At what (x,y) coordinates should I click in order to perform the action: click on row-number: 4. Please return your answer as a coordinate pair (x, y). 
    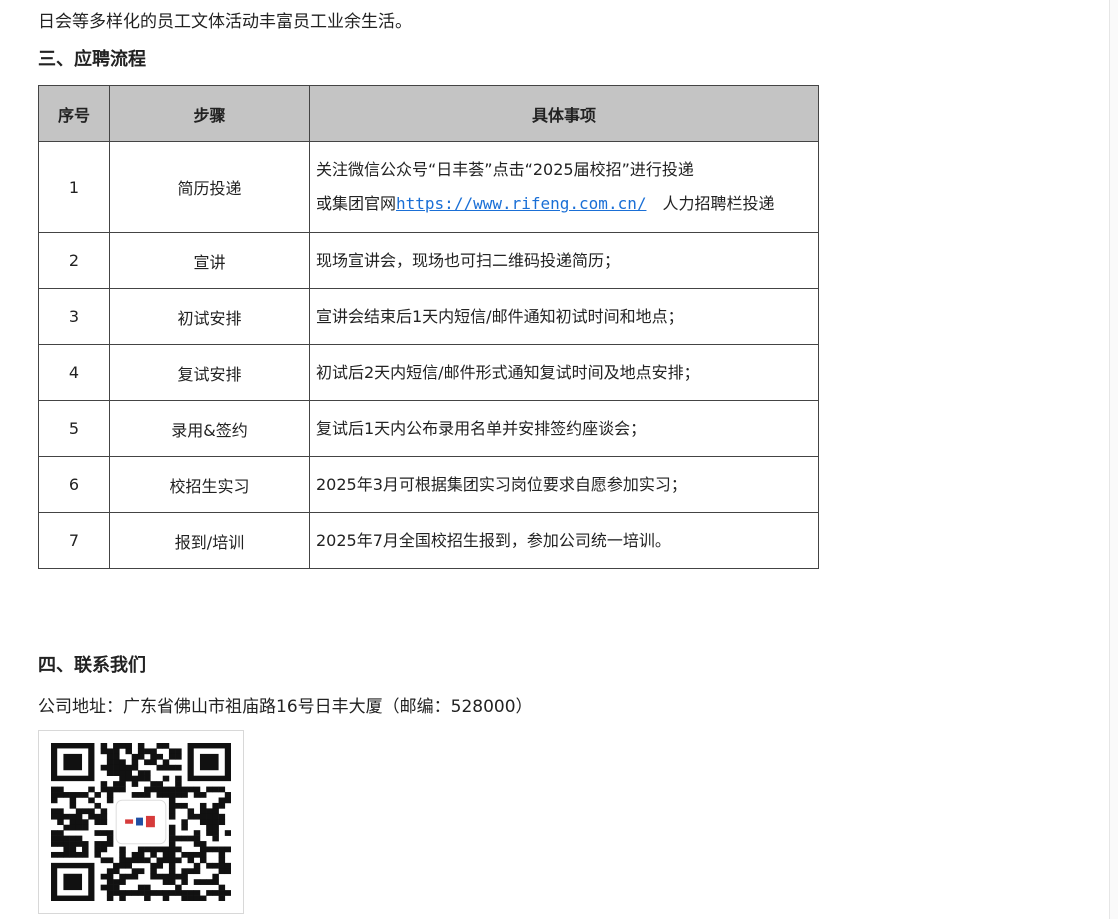
    Looking at the image, I should click on (74, 372).